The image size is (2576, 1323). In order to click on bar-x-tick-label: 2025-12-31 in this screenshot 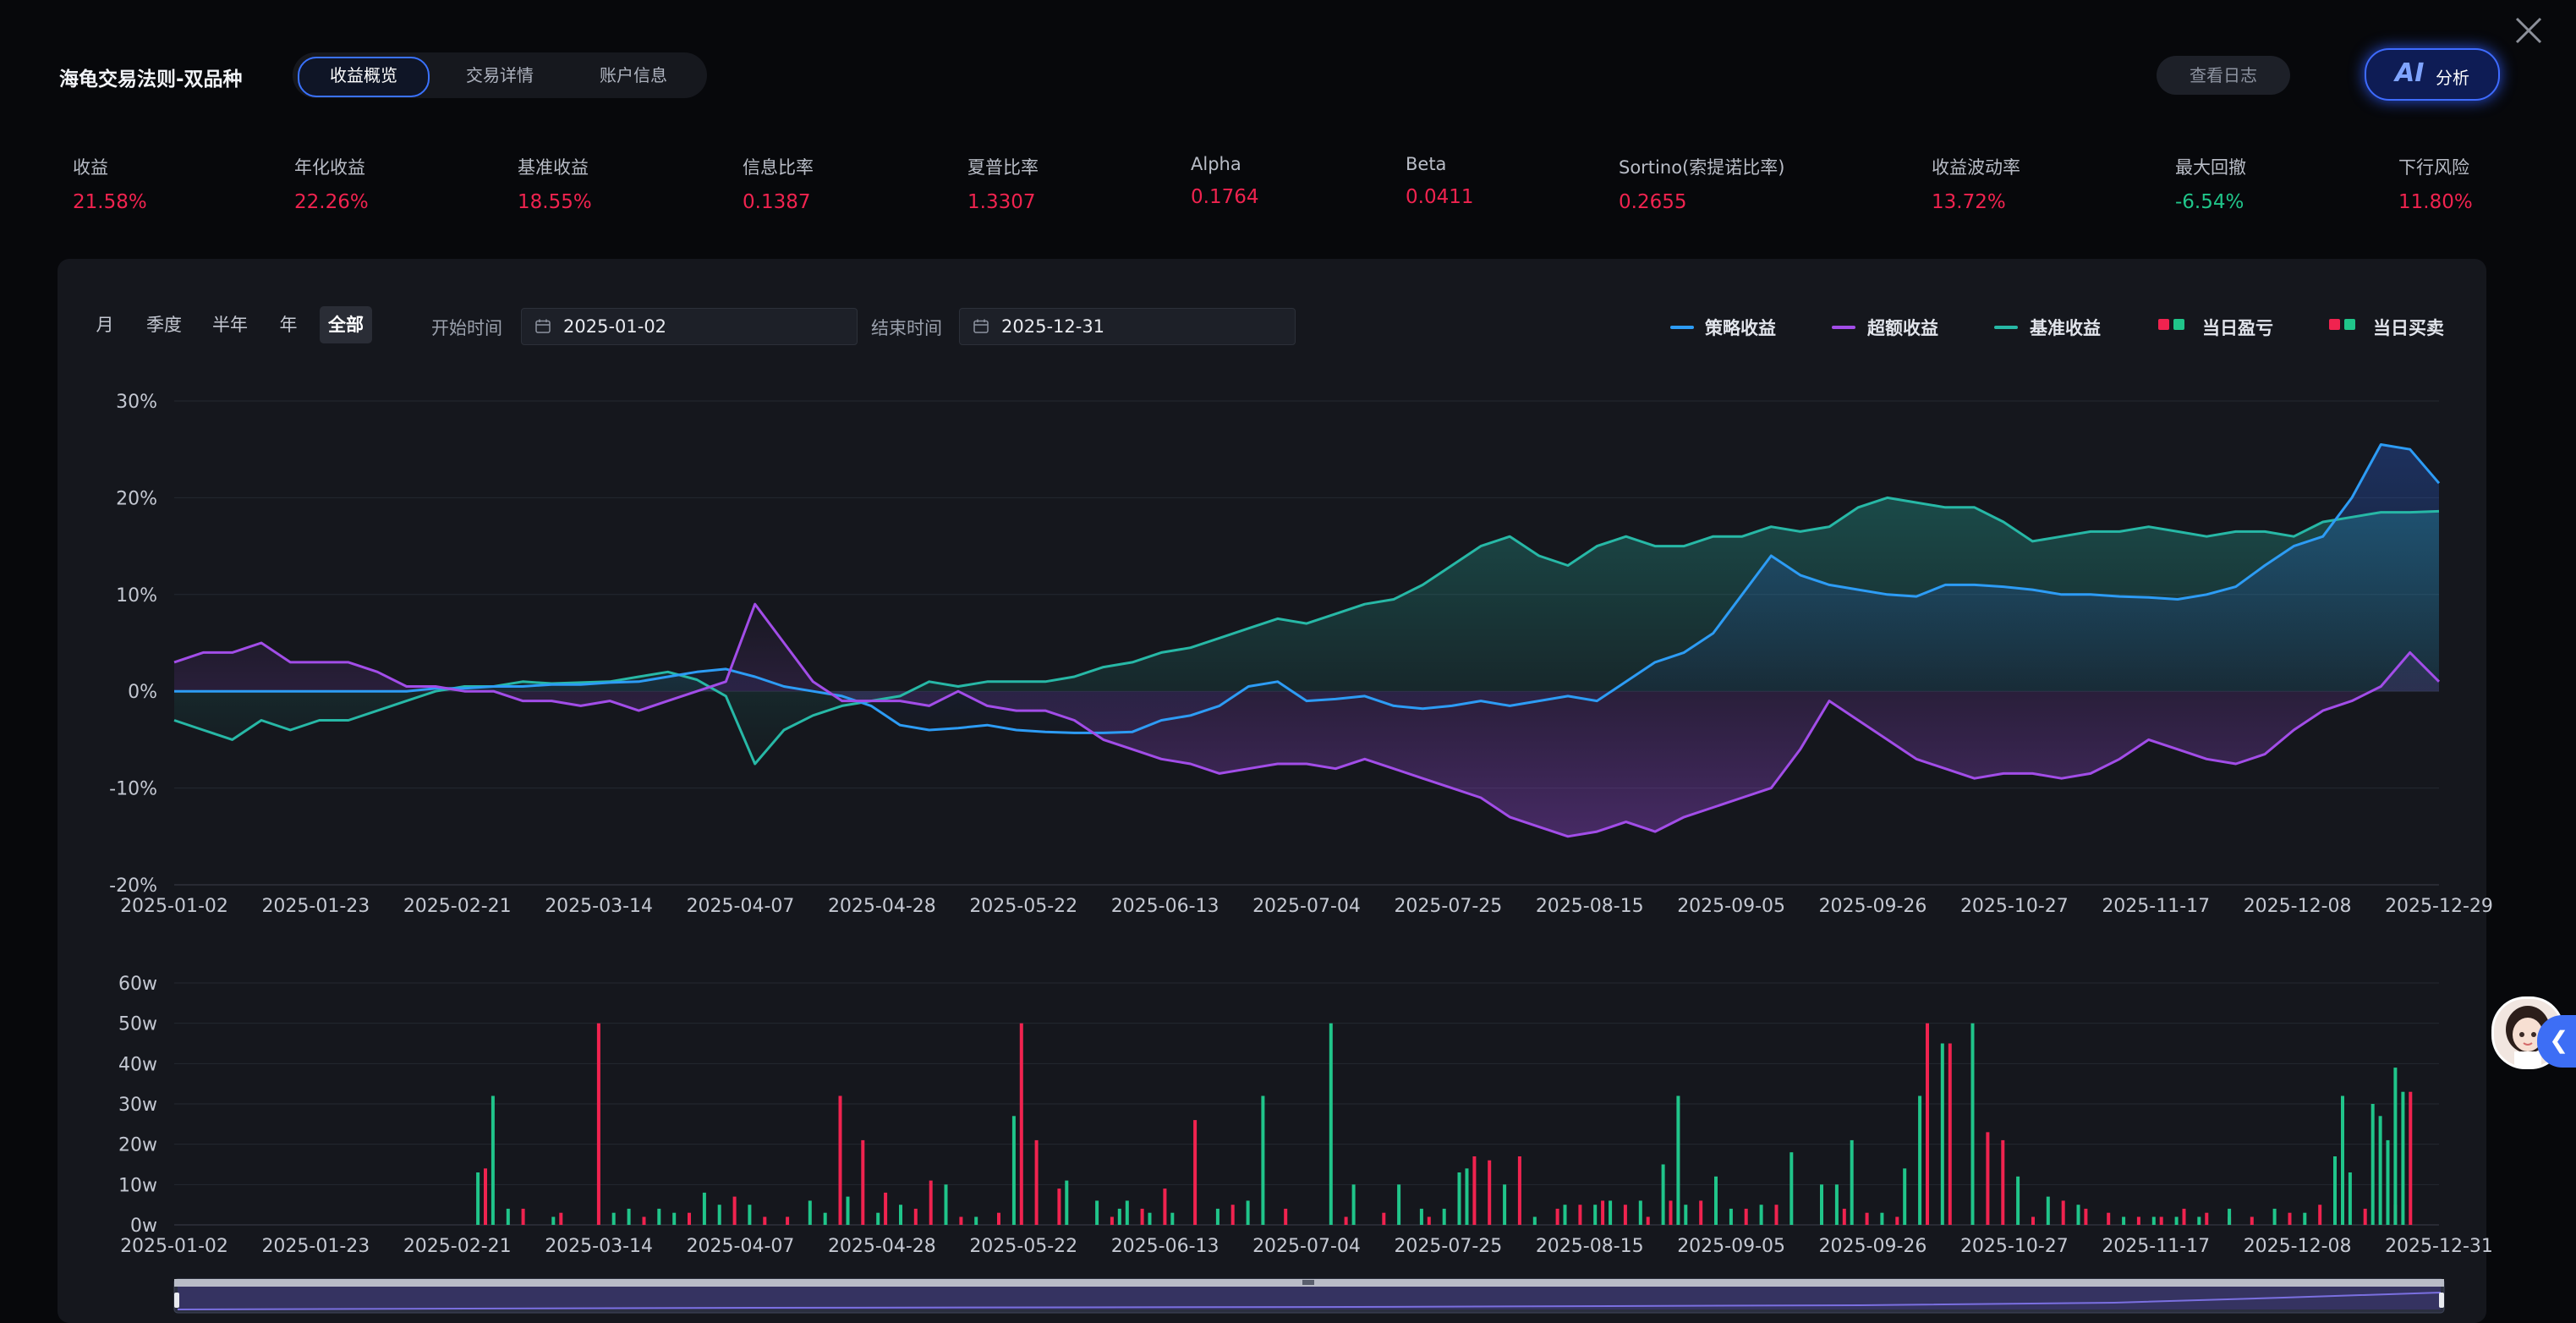, I will do `click(2439, 1247)`.